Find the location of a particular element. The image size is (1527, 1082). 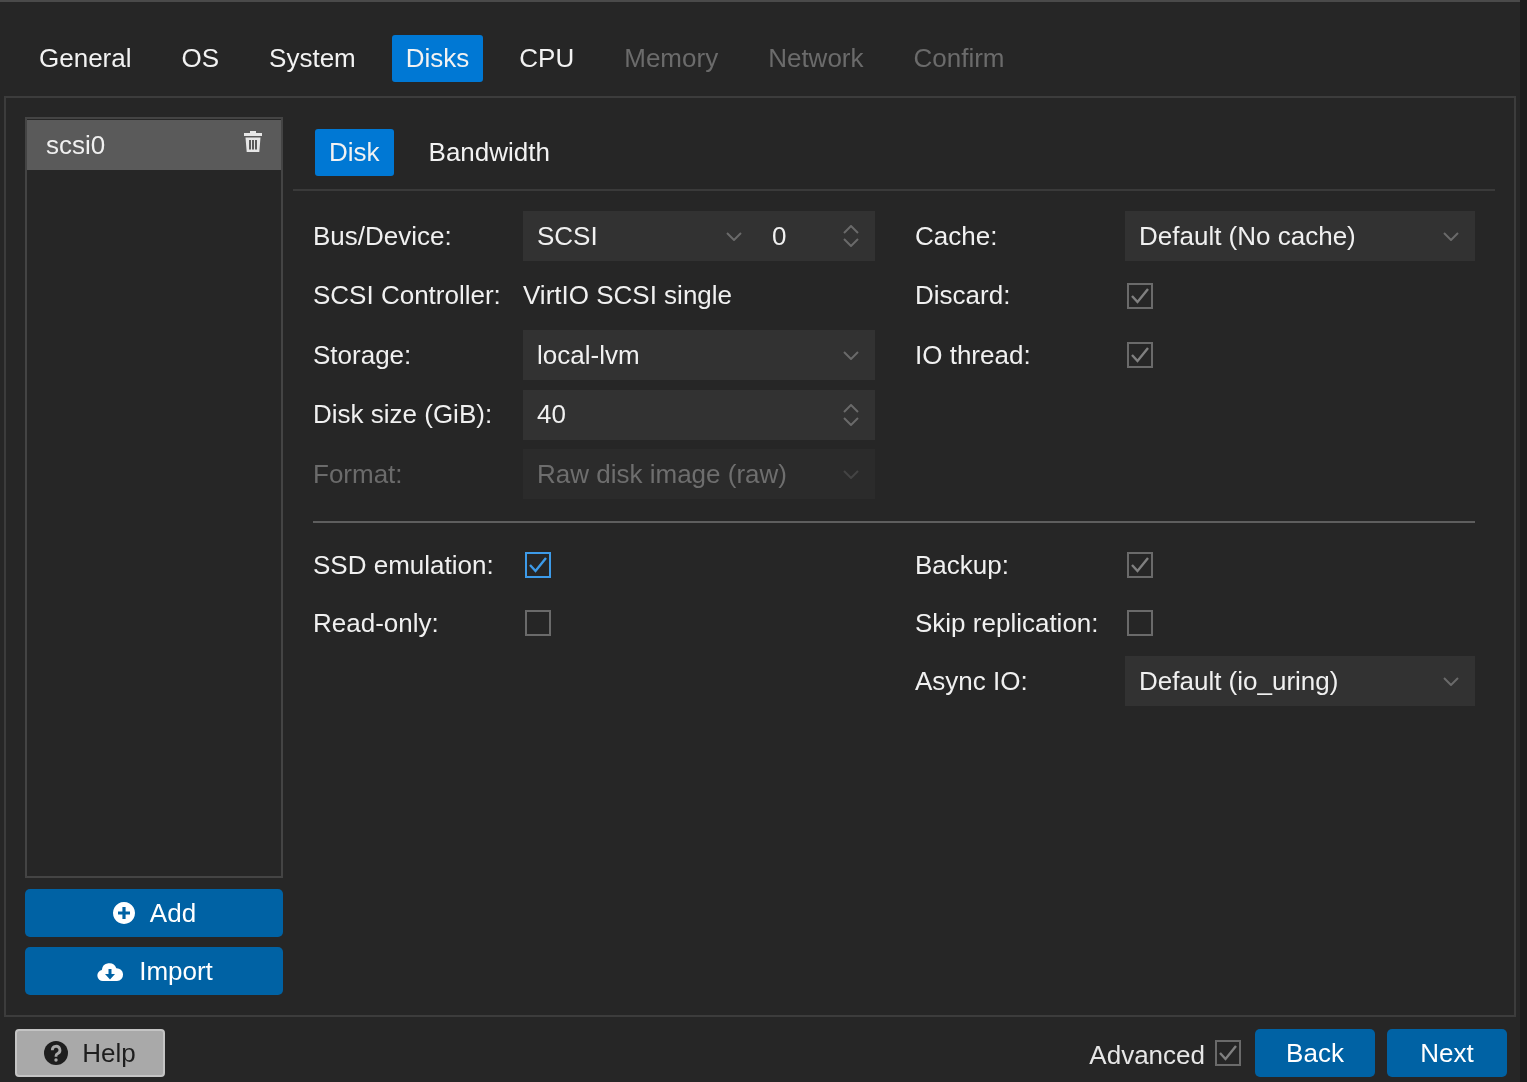

field-label: Storage: is located at coordinates (363, 355).